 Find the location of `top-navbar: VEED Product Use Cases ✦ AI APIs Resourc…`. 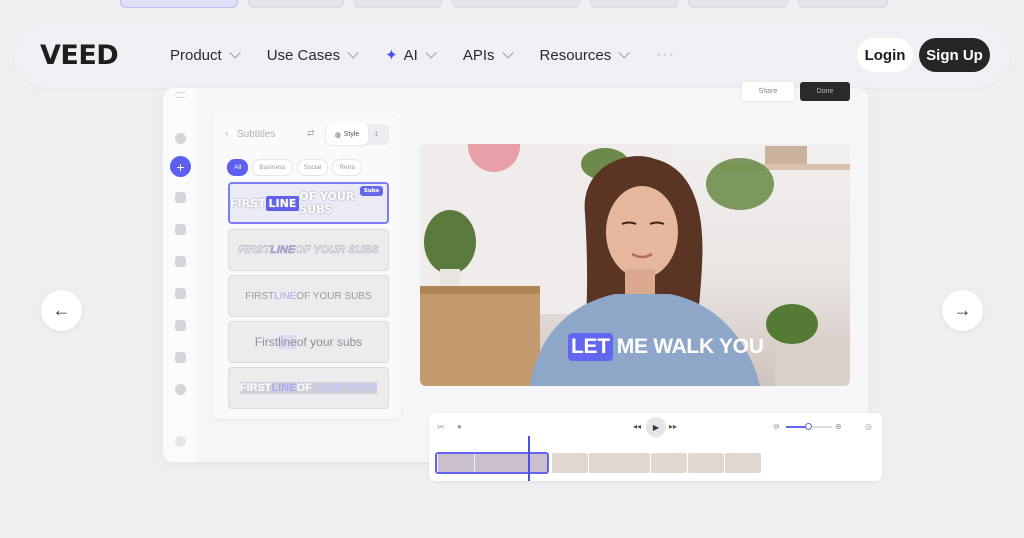

top-navbar: VEED Product Use Cases ✦ AI APIs Resourc… is located at coordinates (512, 55).